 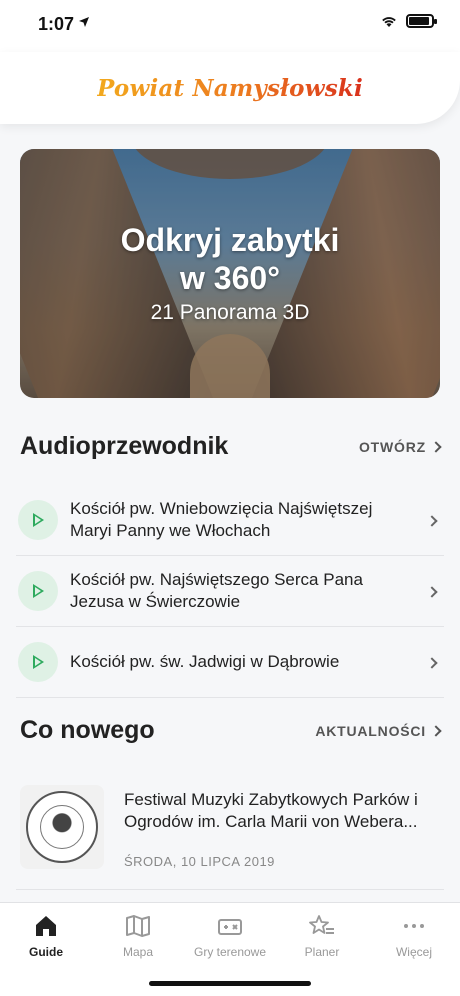 I want to click on tab-planer: Planer, so click(x=322, y=936).